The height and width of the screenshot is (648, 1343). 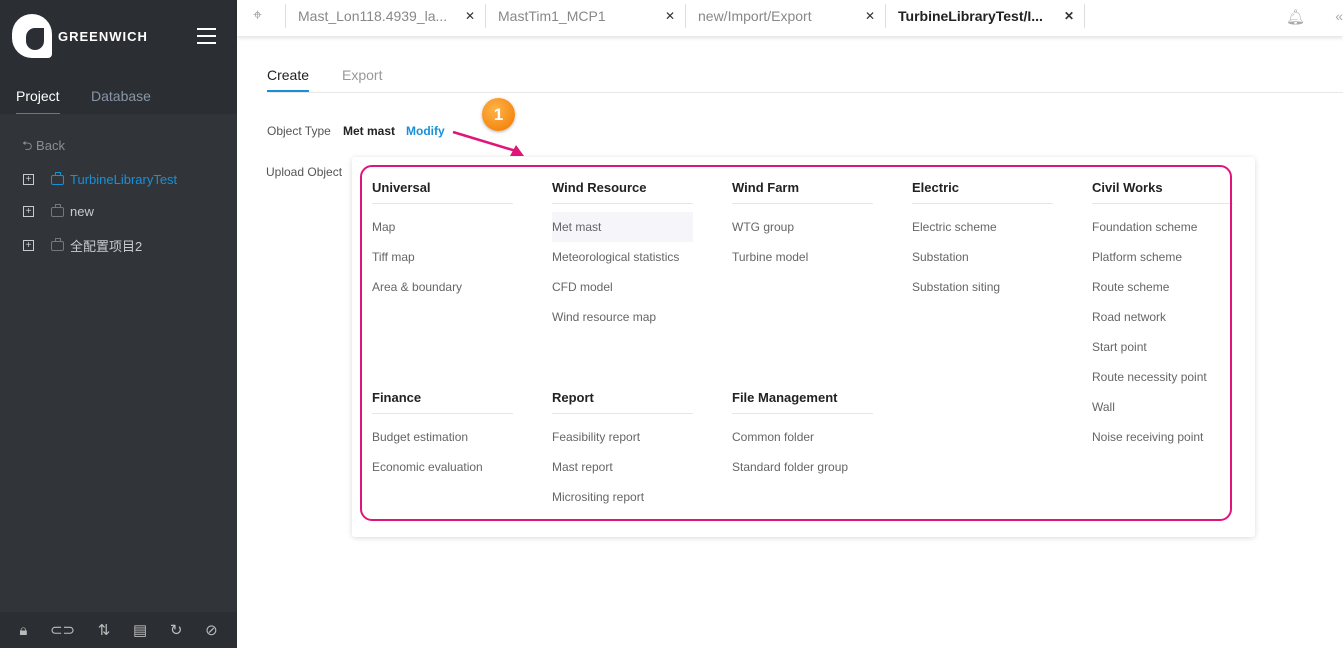 What do you see at coordinates (982, 257) in the screenshot?
I see `menu-item: Substation` at bounding box center [982, 257].